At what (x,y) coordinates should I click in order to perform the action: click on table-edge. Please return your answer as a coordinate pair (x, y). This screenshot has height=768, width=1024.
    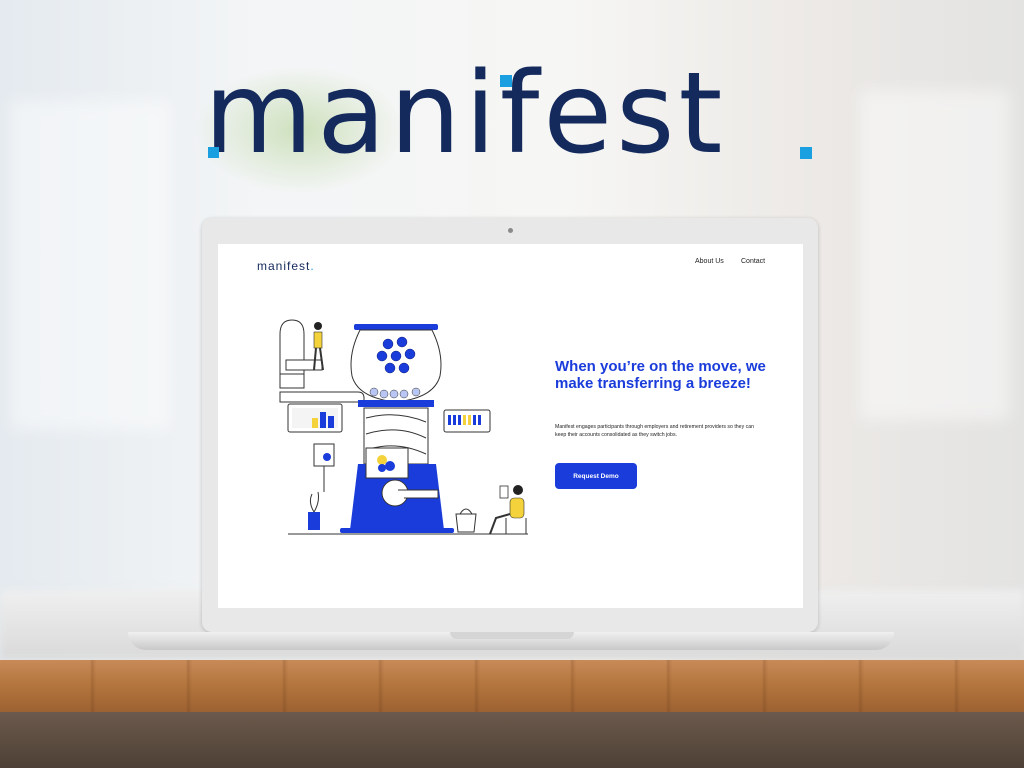
    Looking at the image, I should click on (512, 740).